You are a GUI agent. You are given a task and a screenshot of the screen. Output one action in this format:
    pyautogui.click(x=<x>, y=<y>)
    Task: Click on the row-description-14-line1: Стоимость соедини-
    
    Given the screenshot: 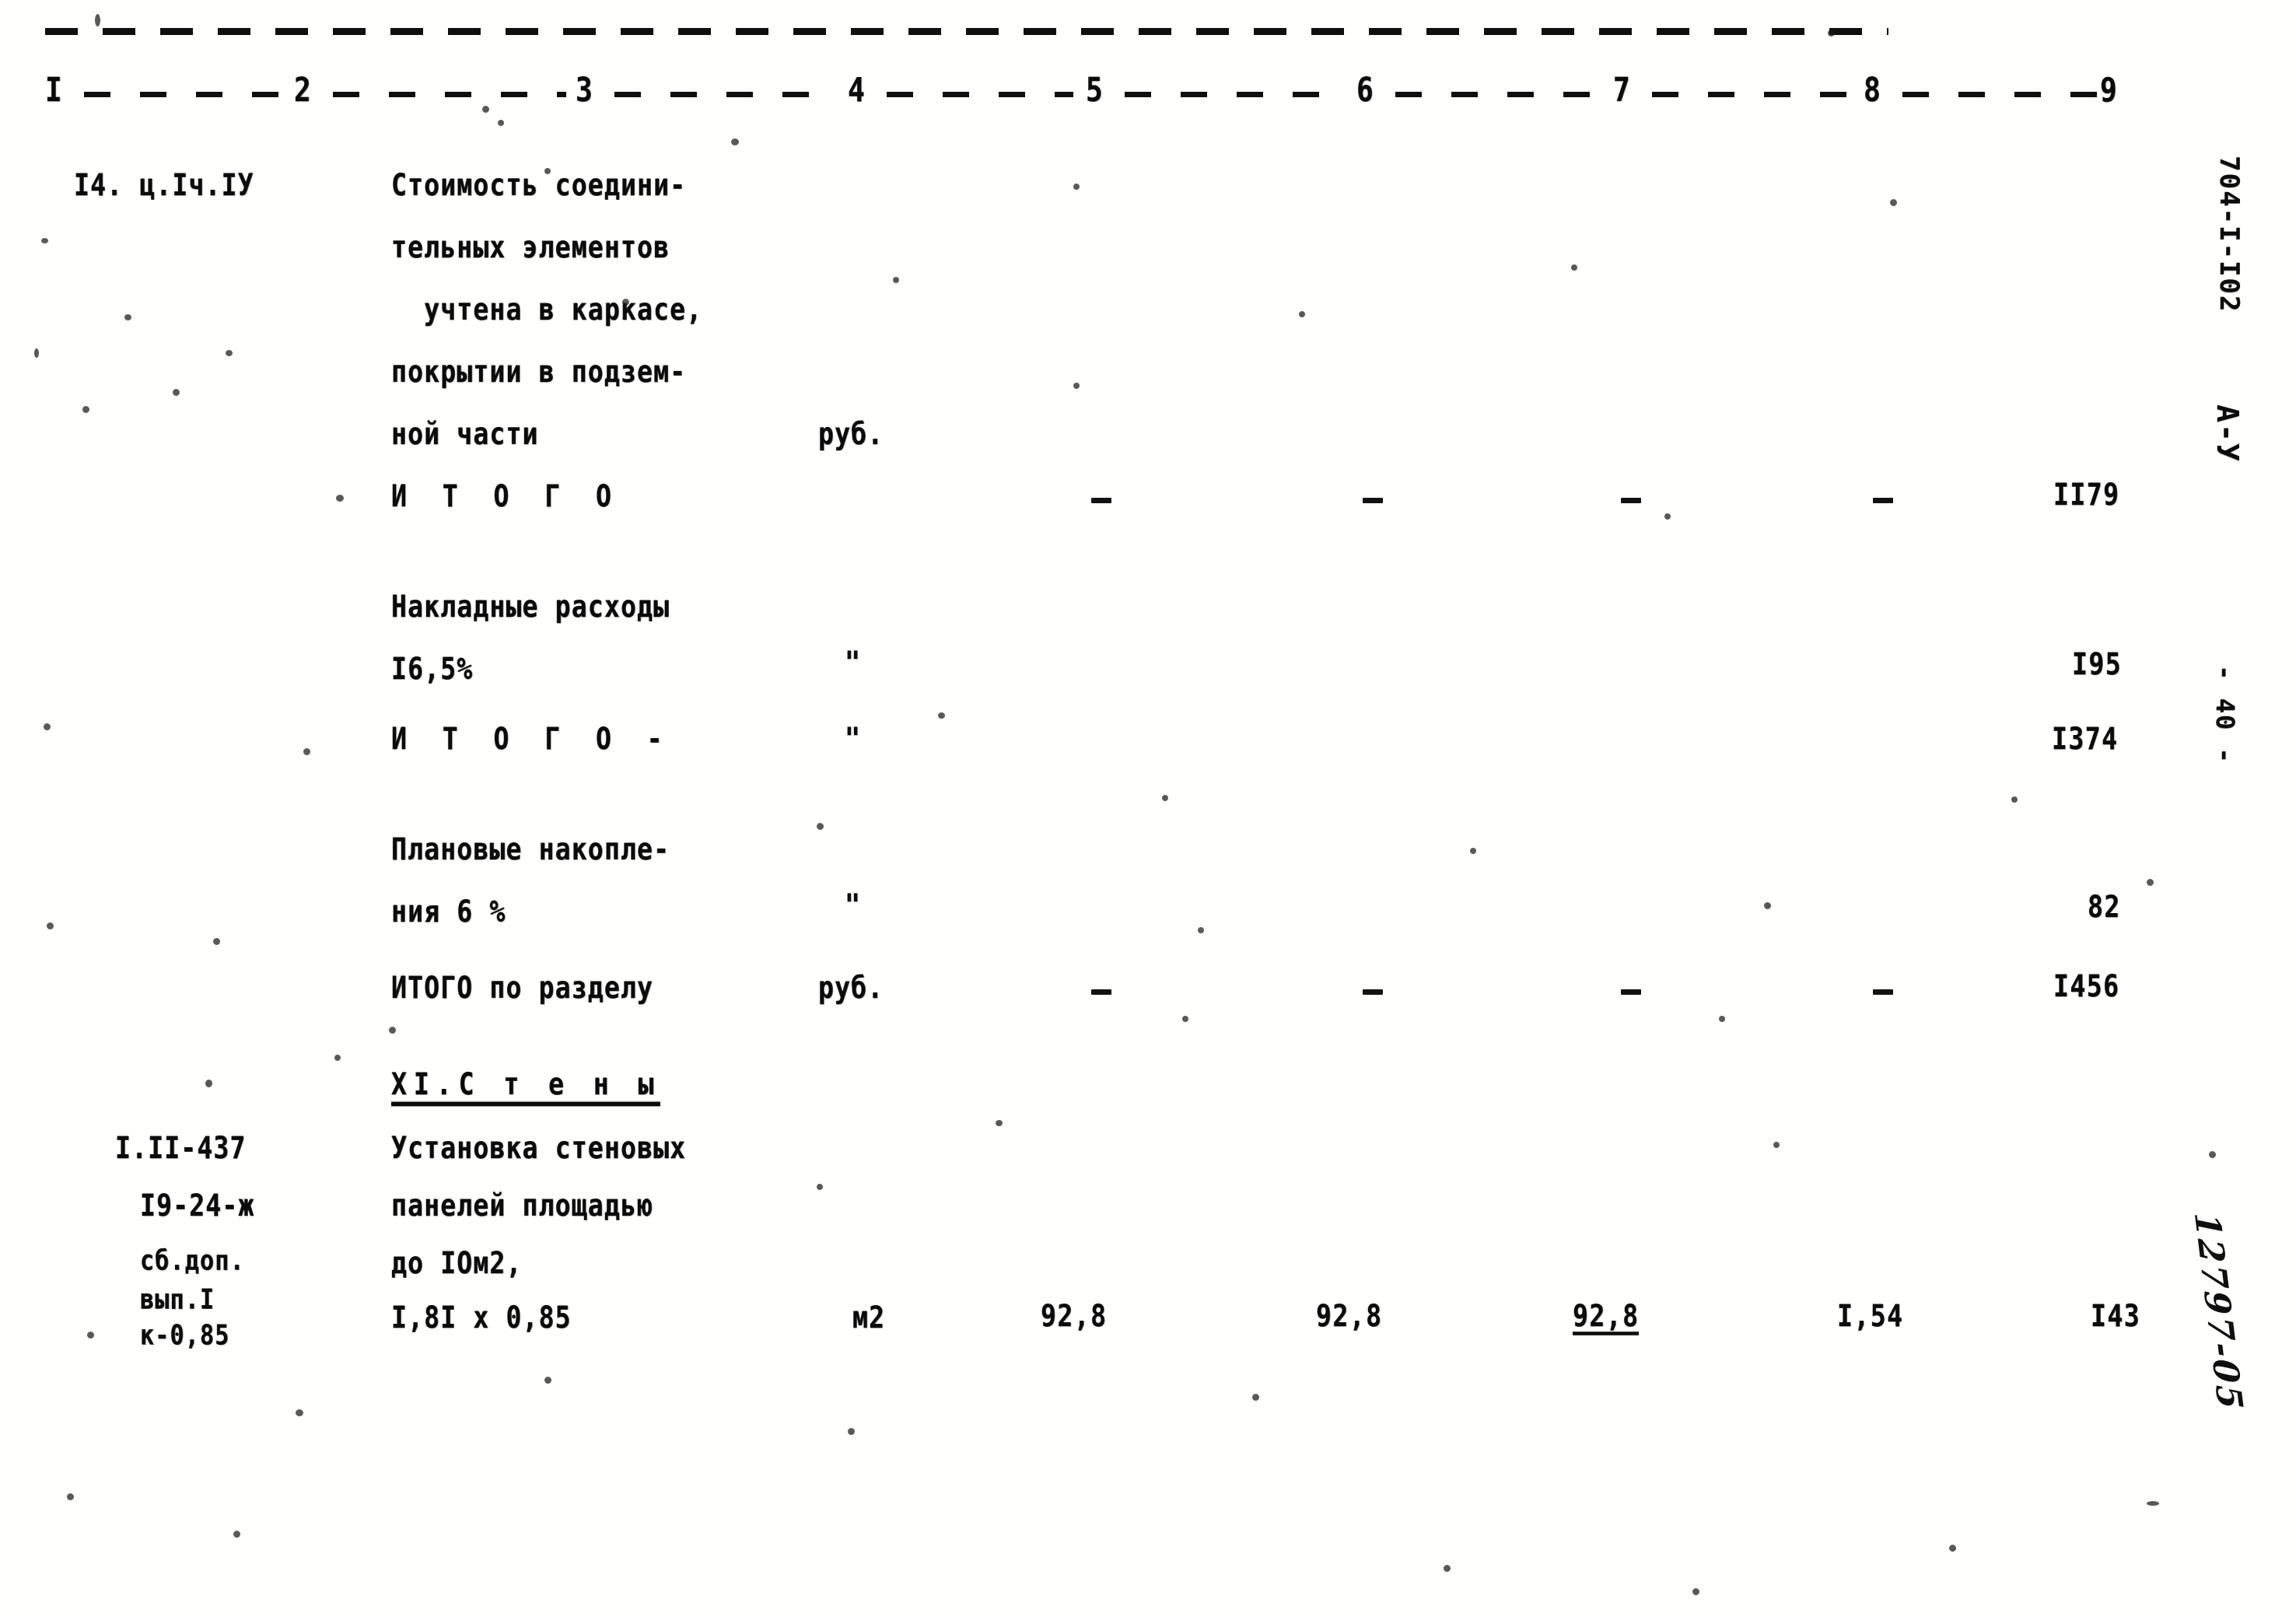 What is the action you would take?
    pyautogui.click(x=539, y=184)
    